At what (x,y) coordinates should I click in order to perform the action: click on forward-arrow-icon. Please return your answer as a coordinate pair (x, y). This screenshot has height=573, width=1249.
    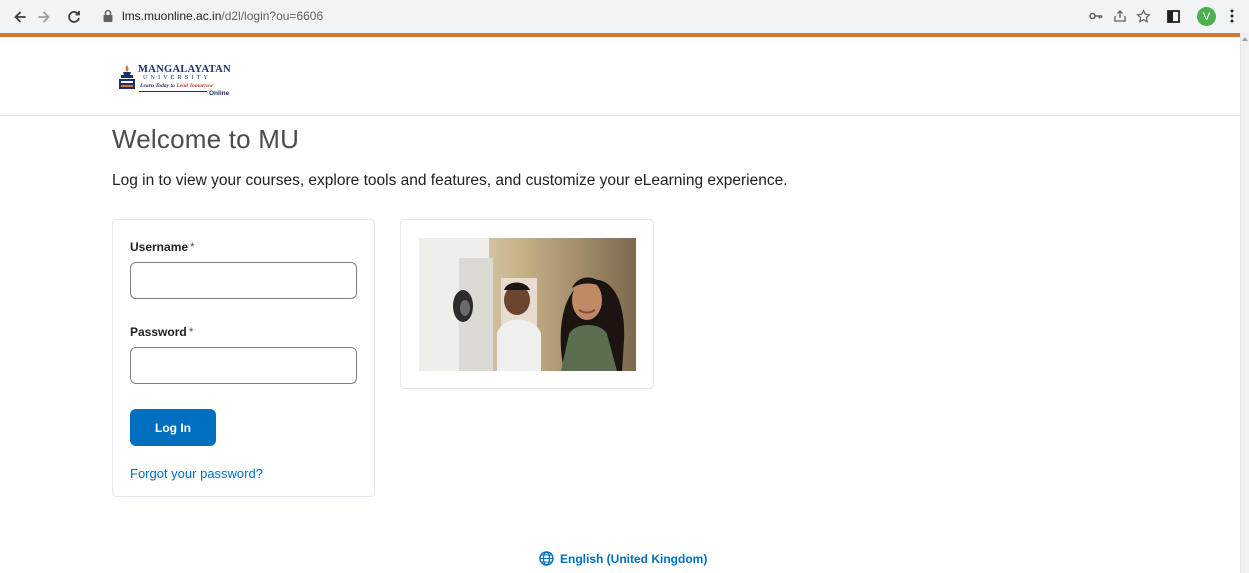
    Looking at the image, I should click on (44, 17).